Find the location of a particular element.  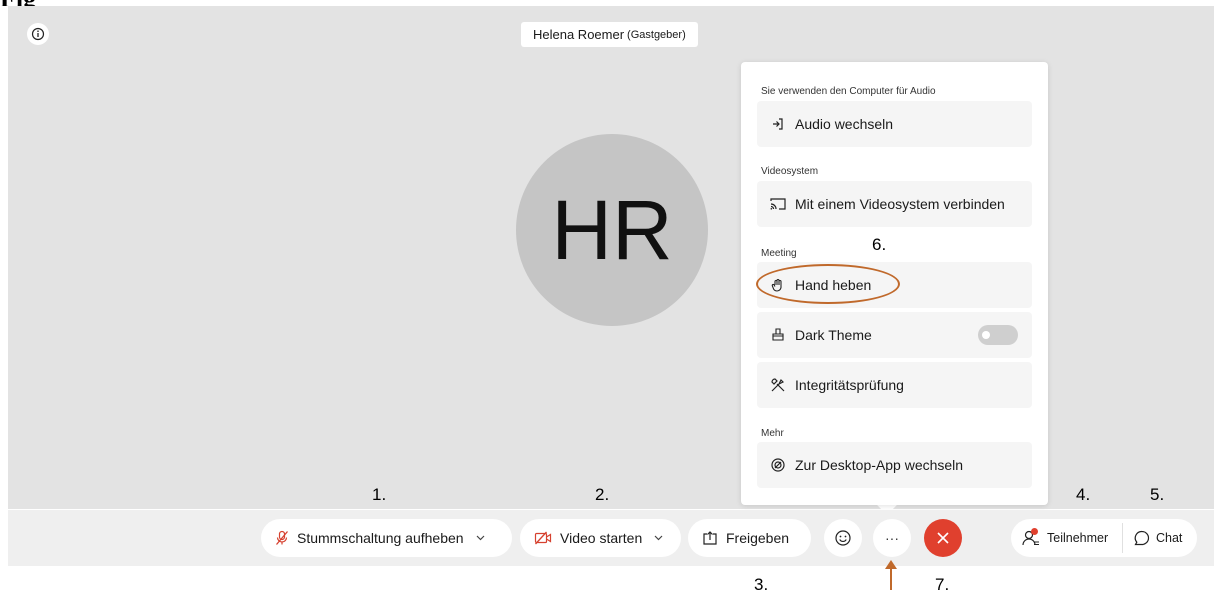

avatar: HR is located at coordinates (612, 230).